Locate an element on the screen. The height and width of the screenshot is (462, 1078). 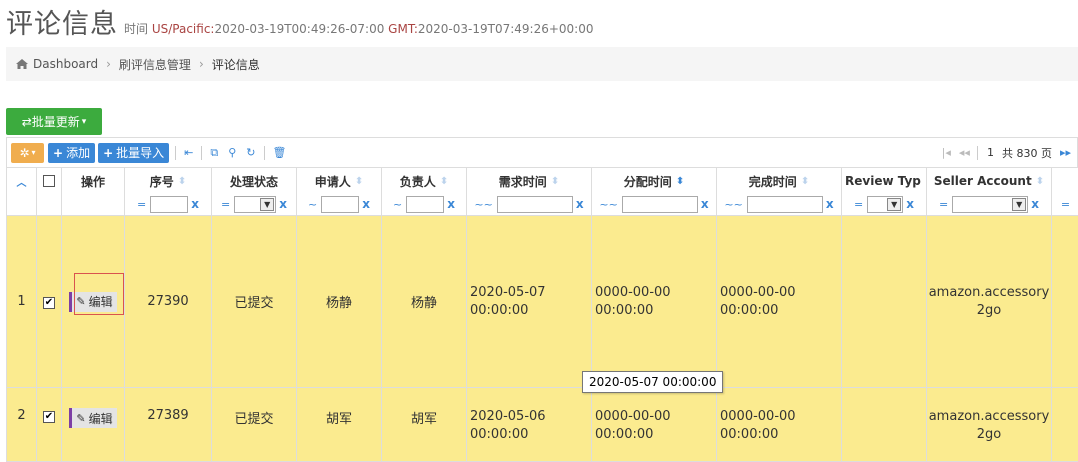
row-req-time: 2020-05-0600:00:00 is located at coordinates (529, 425).